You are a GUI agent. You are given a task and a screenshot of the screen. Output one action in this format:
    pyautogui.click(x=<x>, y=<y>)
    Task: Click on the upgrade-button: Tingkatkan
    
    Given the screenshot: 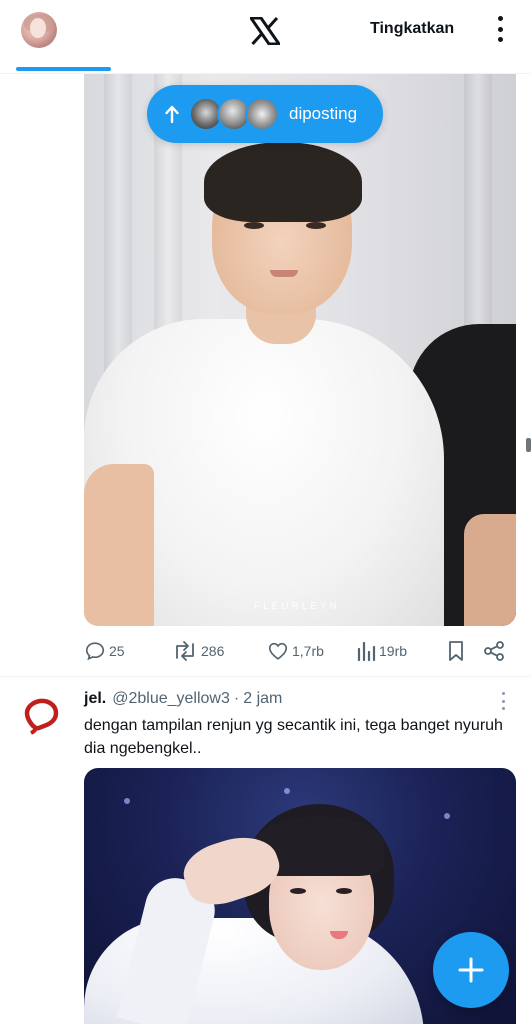 What is the action you would take?
    pyautogui.click(x=412, y=29)
    